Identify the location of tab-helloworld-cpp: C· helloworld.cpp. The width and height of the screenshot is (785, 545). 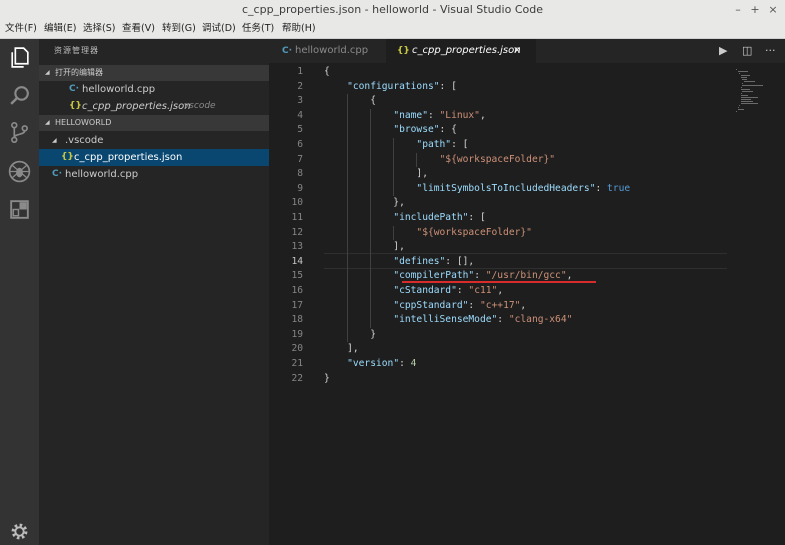
(327, 51).